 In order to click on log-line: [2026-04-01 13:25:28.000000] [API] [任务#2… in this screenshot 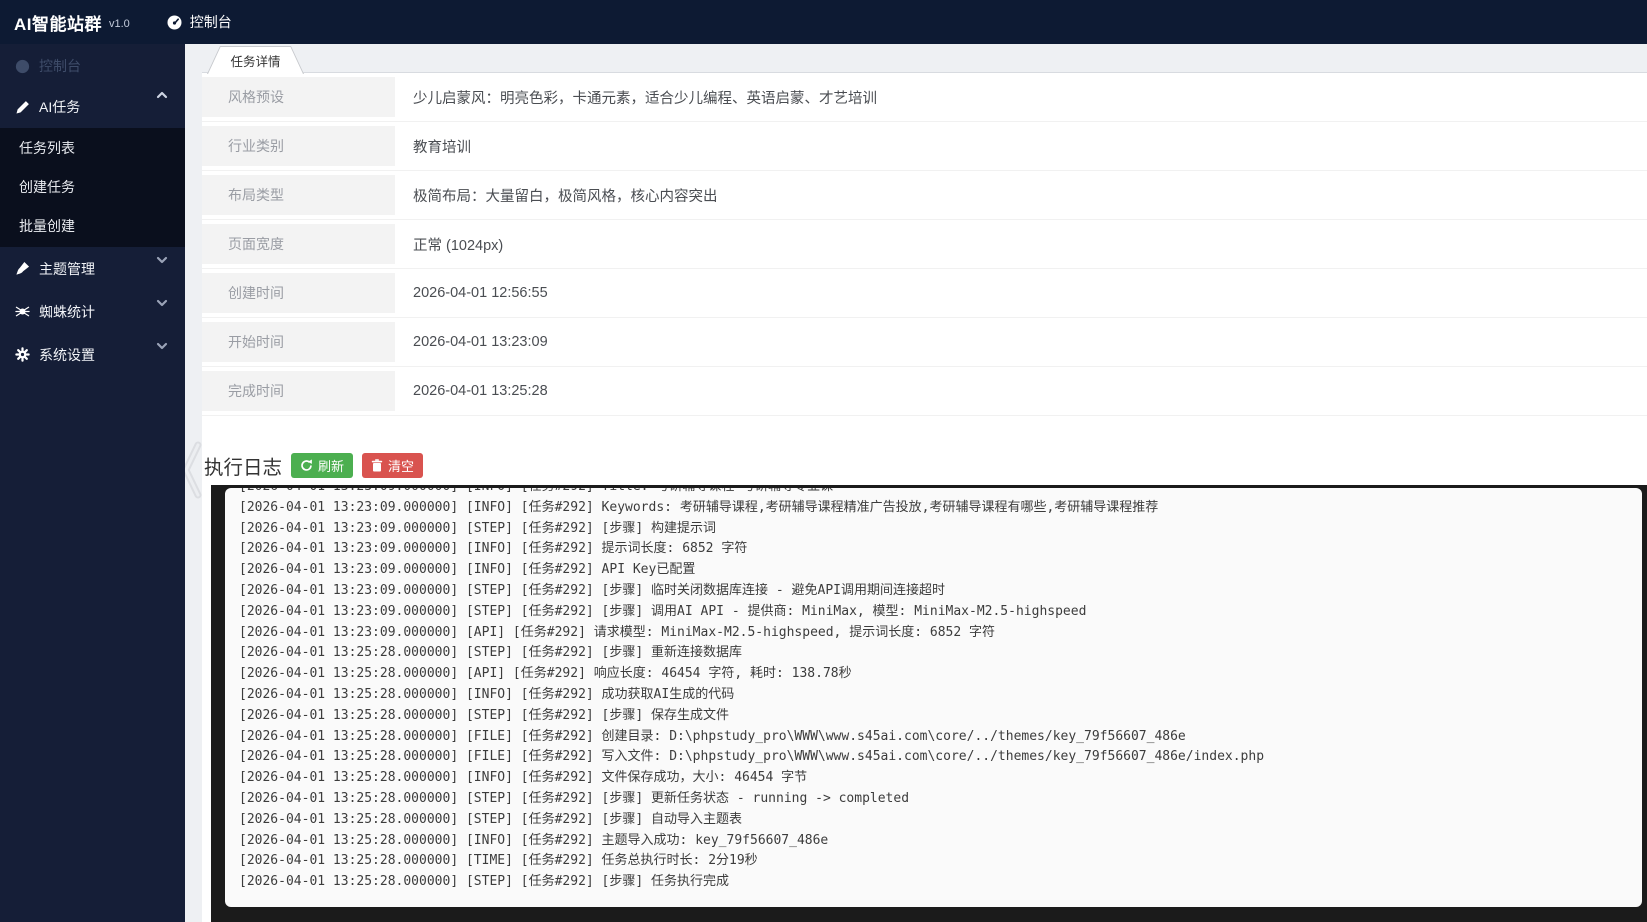, I will do `click(545, 674)`.